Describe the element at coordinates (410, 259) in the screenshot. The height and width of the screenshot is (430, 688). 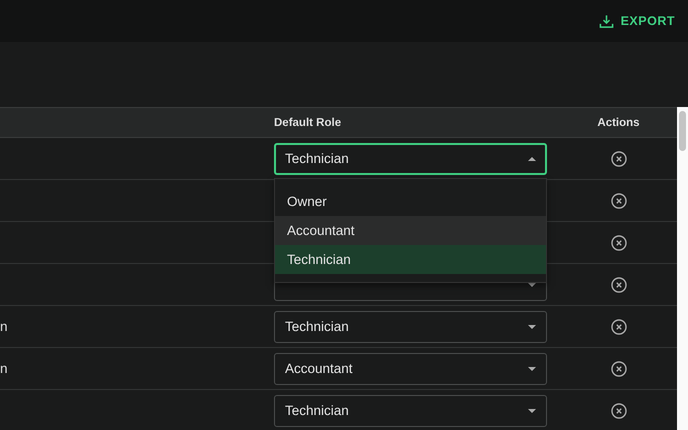
I see `menu-option: Technician` at that location.